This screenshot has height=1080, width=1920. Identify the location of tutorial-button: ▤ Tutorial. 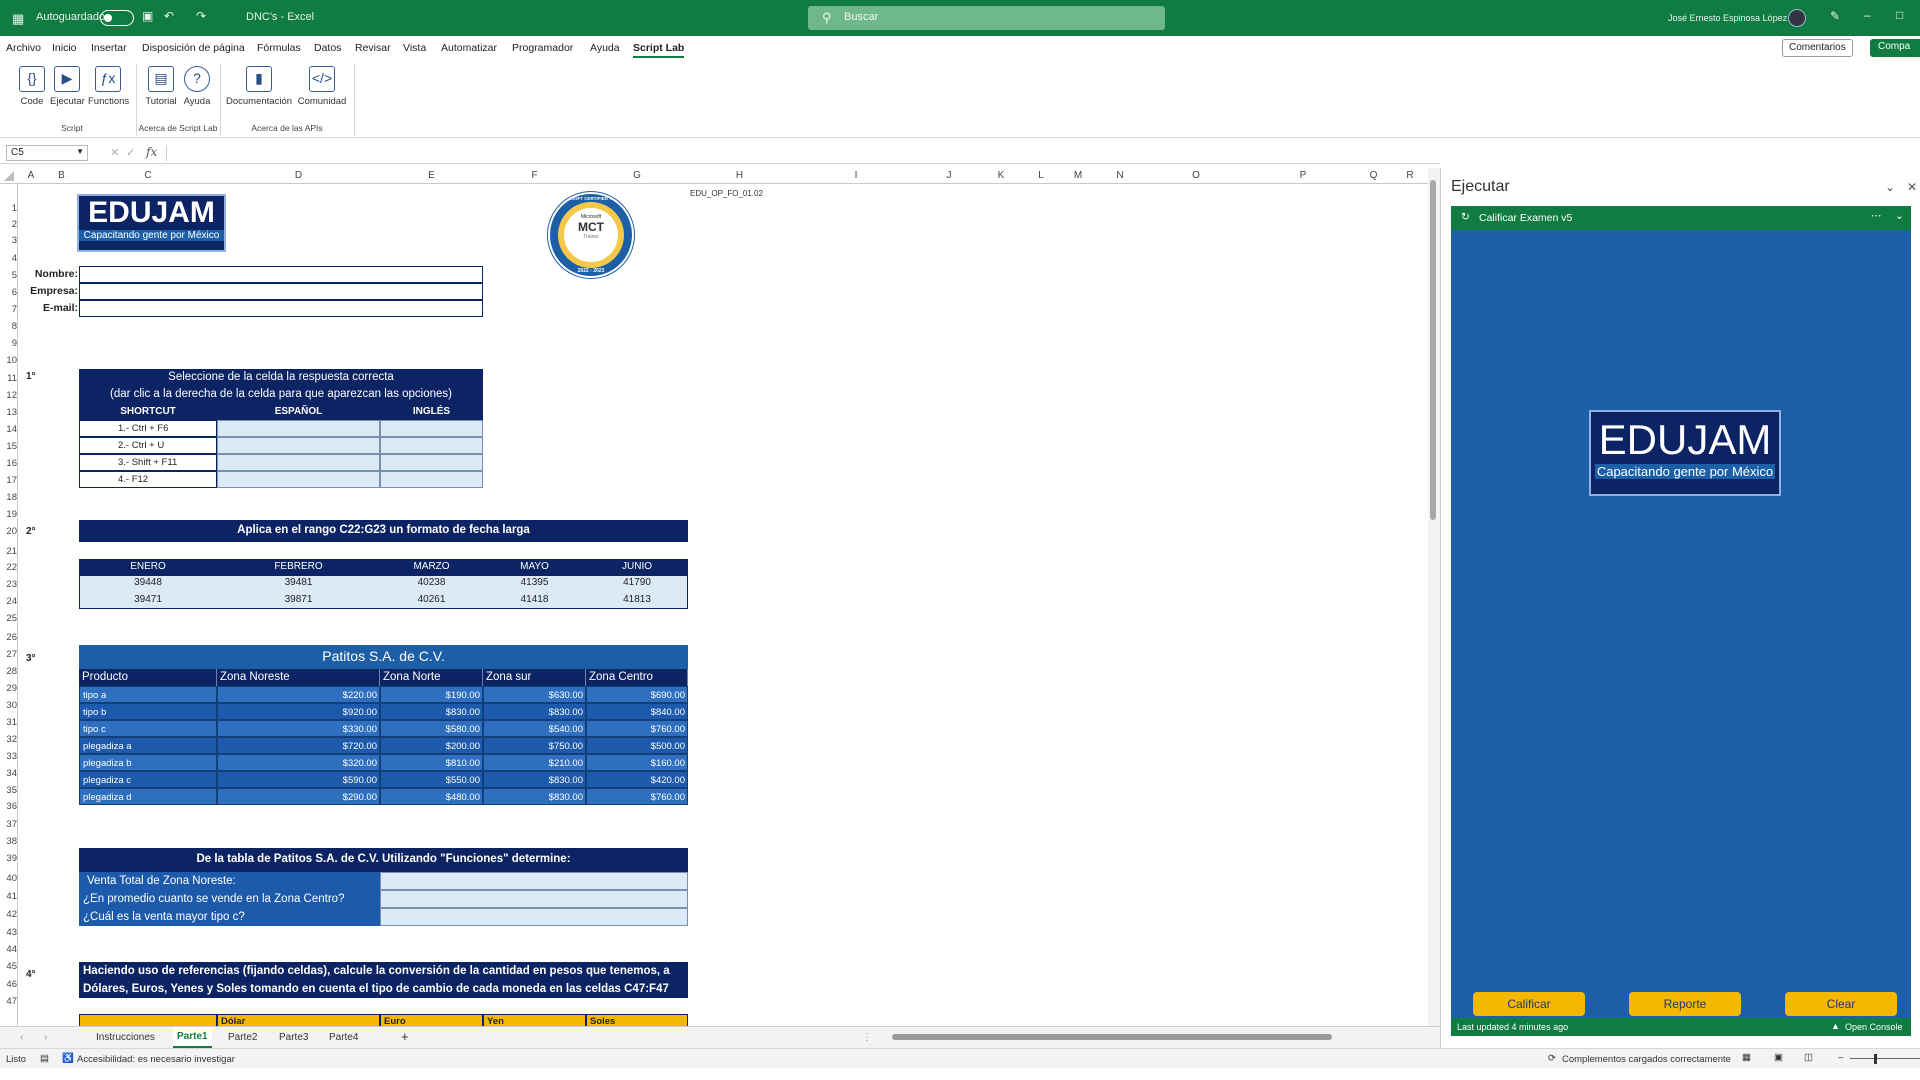
(161, 86).